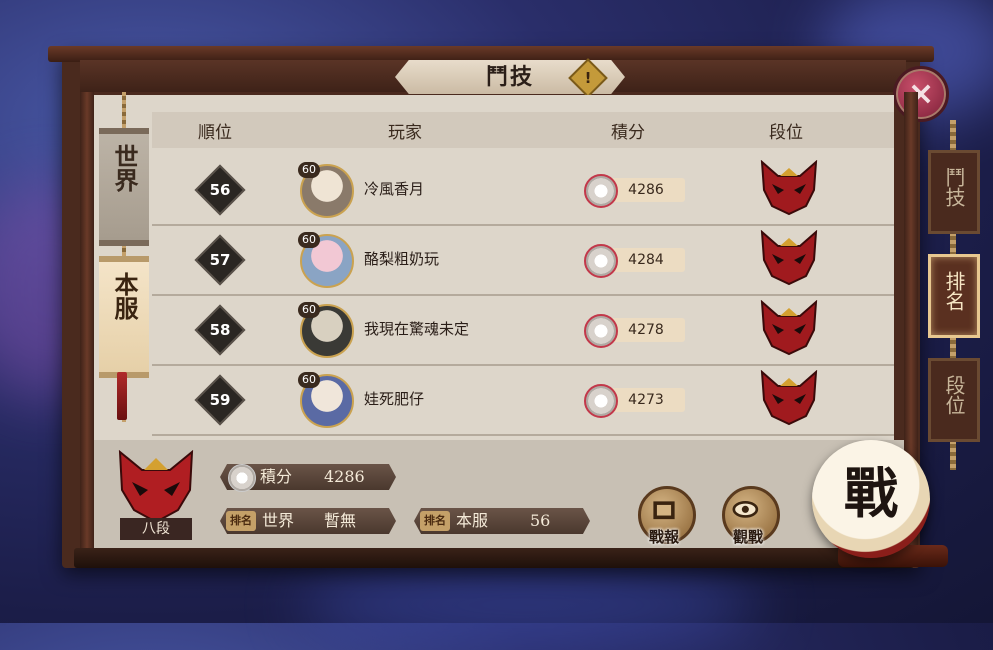  What do you see at coordinates (220, 260) in the screenshot?
I see `rank-number: 57` at bounding box center [220, 260].